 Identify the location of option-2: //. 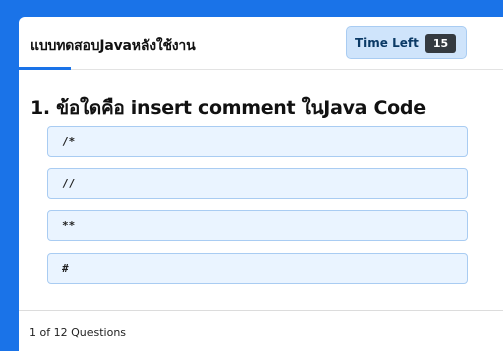
(257, 183).